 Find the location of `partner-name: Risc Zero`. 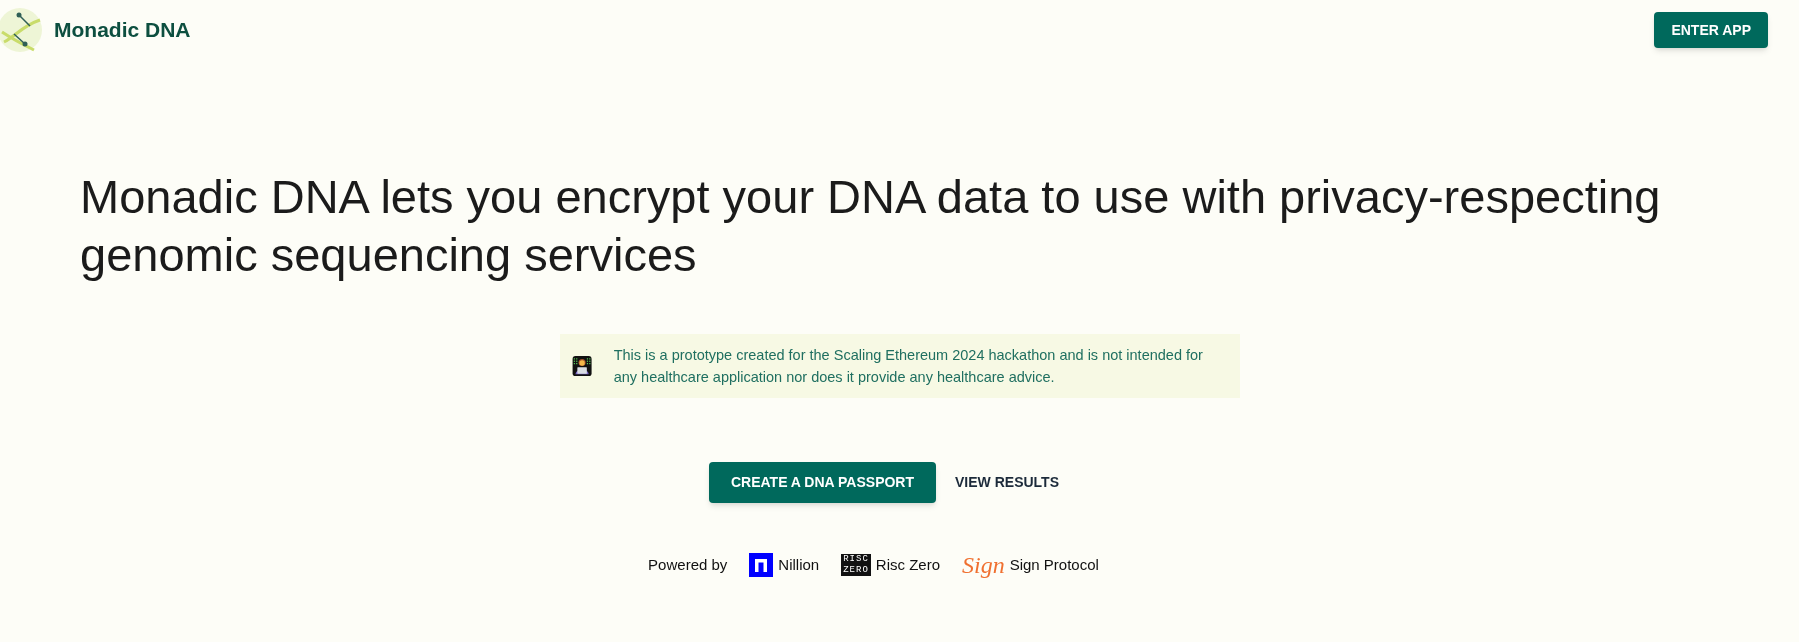

partner-name: Risc Zero is located at coordinates (907, 564).